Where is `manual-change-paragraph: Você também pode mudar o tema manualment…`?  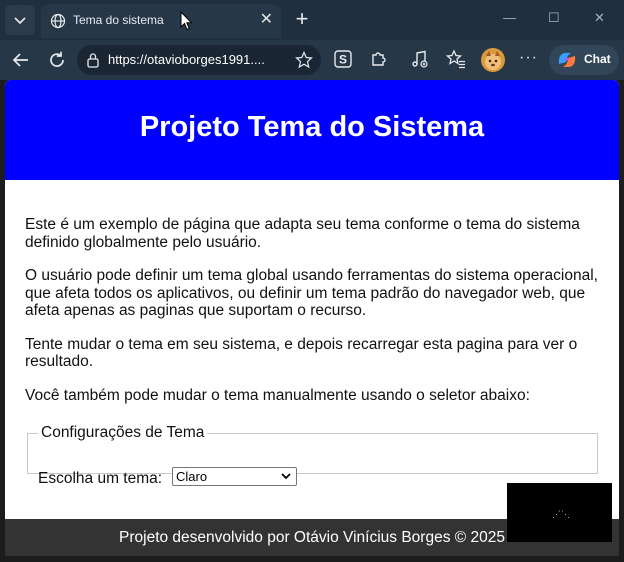
manual-change-paragraph: Você também pode mudar o tema manualment… is located at coordinates (277, 395).